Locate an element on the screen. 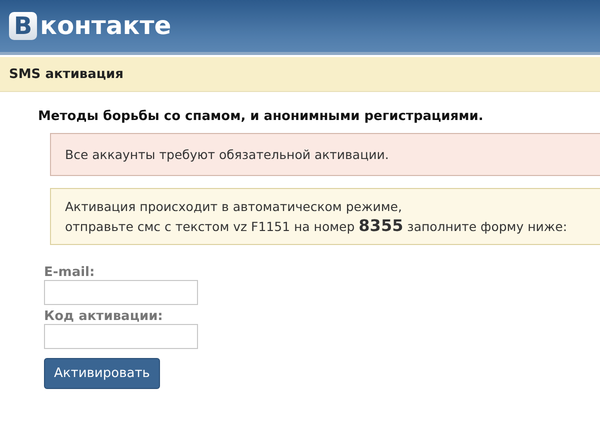 This screenshot has height=430, width=600. field-label: E-mail: is located at coordinates (69, 272).